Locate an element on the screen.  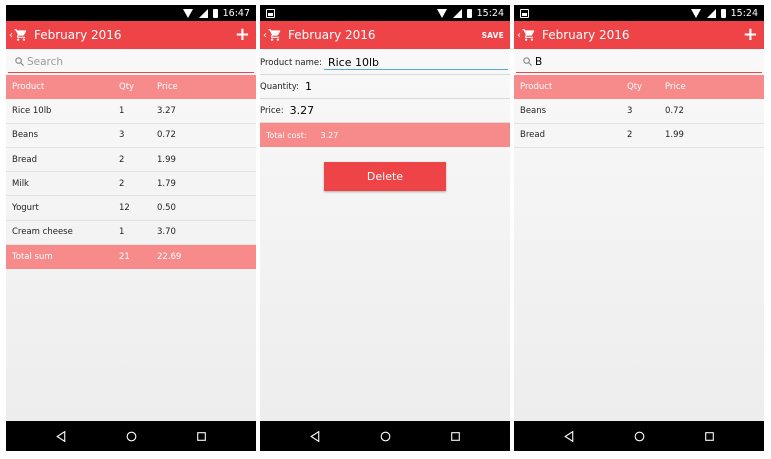
total-label: Total sum is located at coordinates (32, 257).